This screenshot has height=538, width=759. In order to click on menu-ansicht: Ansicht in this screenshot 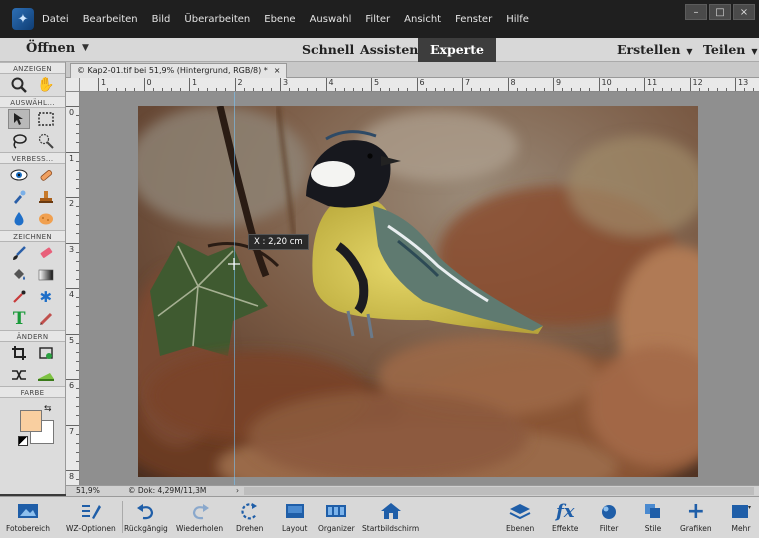, I will do `click(422, 19)`.